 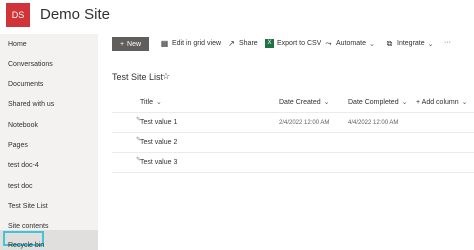 I want to click on row-title: Test value 3, so click(x=158, y=162).